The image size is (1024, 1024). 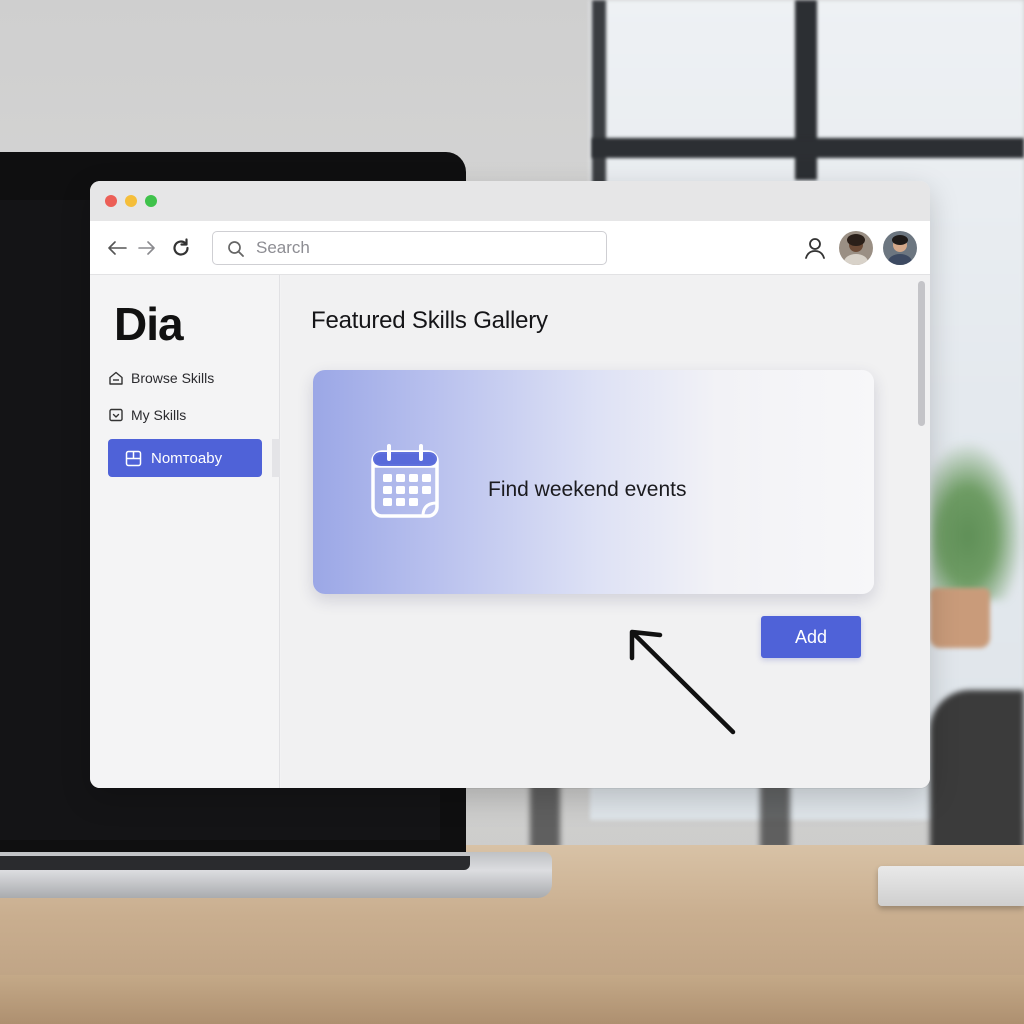 I want to click on sidebar-item-label: Browse Skills, so click(x=173, y=378).